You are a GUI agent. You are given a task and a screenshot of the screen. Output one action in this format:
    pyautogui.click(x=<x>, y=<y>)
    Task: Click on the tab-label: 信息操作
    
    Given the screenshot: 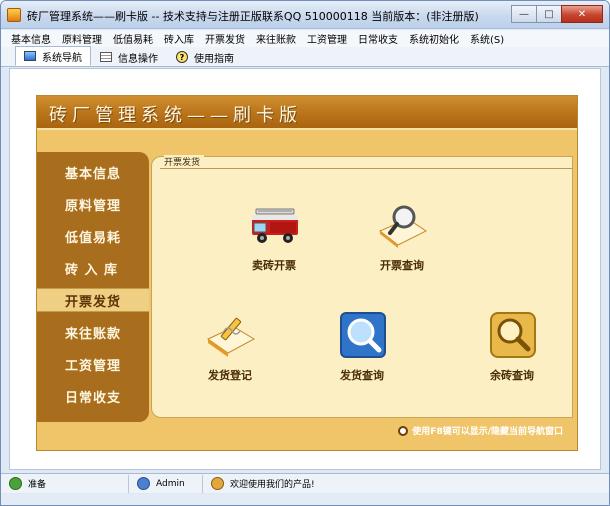 What is the action you would take?
    pyautogui.click(x=138, y=59)
    